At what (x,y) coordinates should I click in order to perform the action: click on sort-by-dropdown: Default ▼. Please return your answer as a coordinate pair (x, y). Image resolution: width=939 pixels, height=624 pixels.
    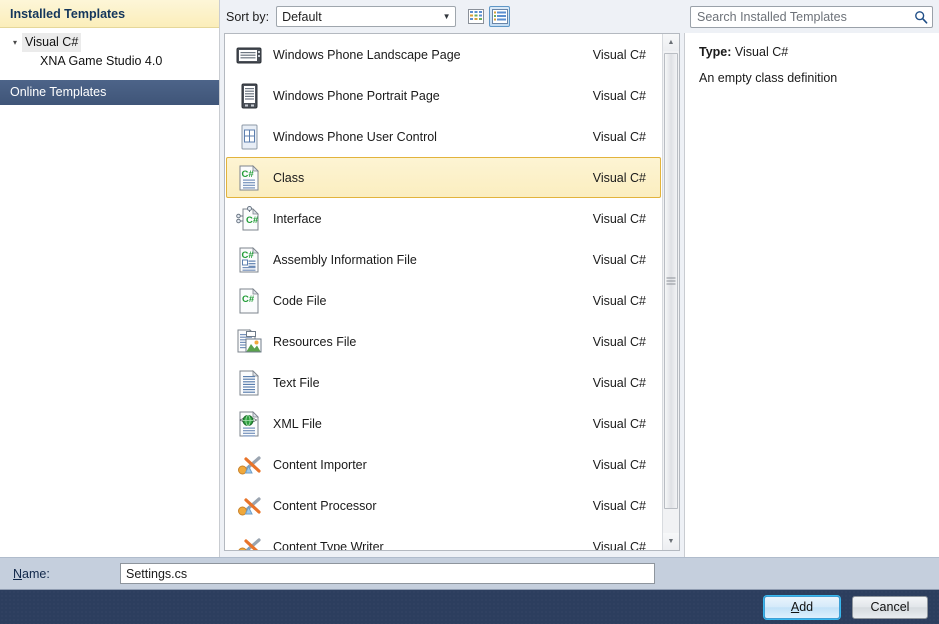
    Looking at the image, I should click on (366, 16).